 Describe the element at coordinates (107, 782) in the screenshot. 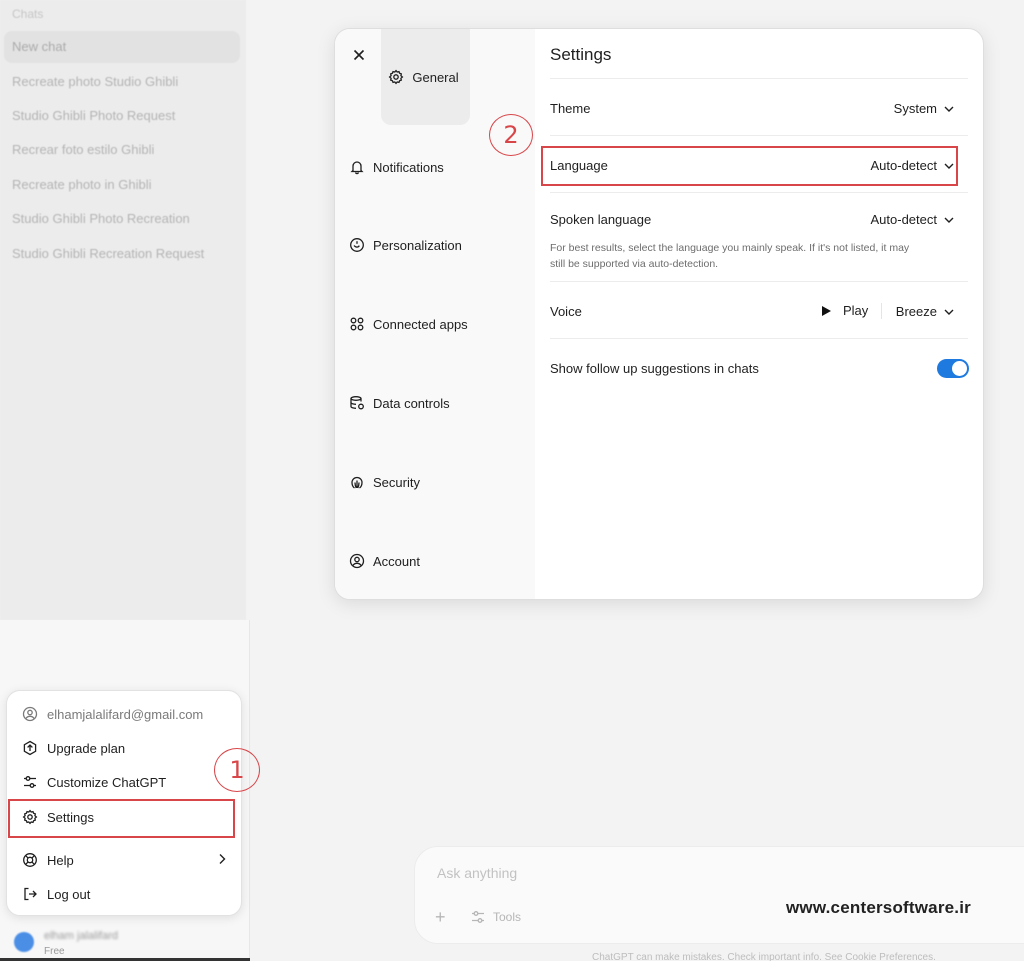

I see `customize-chatgpt-label: Customize ChatGPT` at that location.